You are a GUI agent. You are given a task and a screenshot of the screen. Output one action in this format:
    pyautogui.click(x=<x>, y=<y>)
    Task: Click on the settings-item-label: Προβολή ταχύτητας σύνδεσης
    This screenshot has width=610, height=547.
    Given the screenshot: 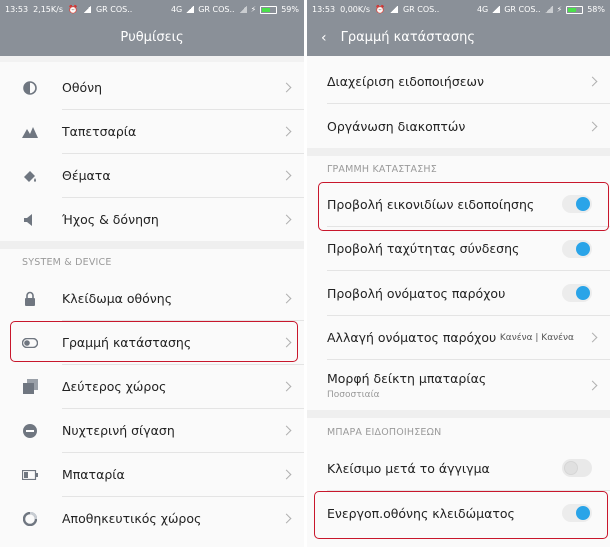 What is the action you would take?
    pyautogui.click(x=423, y=248)
    